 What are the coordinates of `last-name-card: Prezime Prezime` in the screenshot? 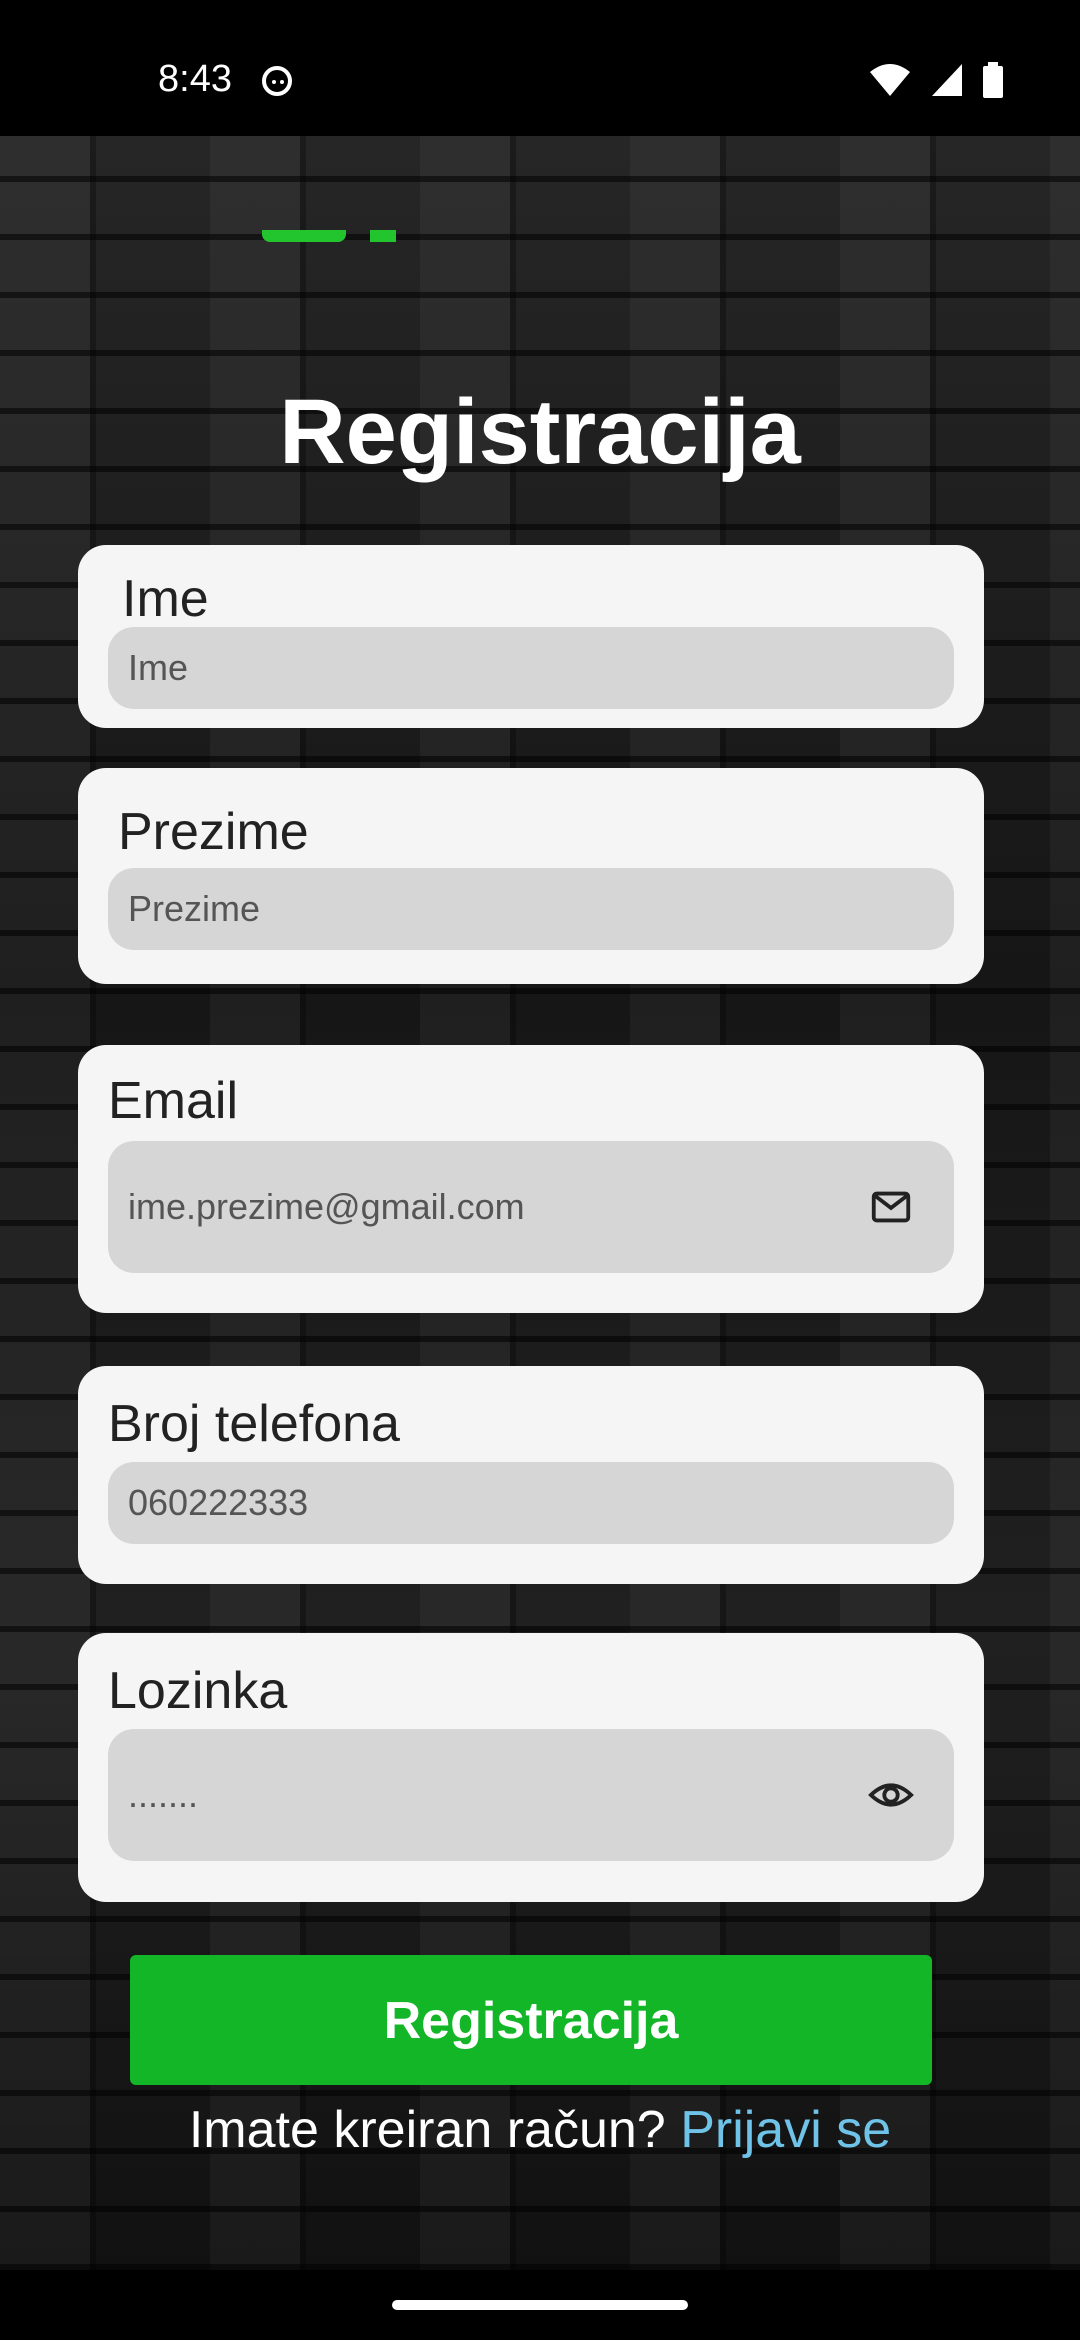 It's located at (531, 876).